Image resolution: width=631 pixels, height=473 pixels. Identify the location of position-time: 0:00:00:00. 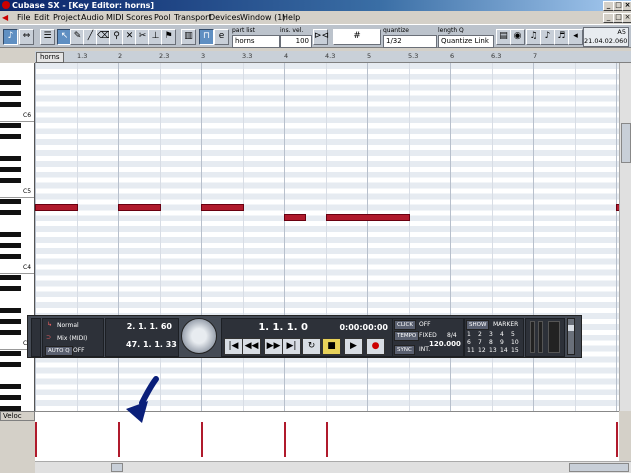
(359, 328).